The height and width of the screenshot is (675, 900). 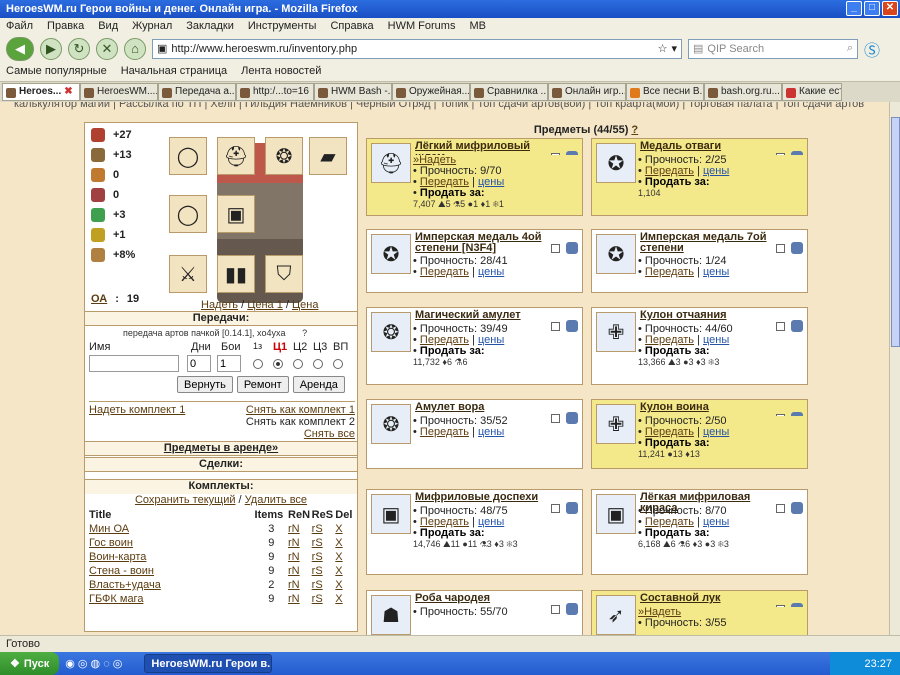 I want to click on repair-tool-icon, so click(x=572, y=248).